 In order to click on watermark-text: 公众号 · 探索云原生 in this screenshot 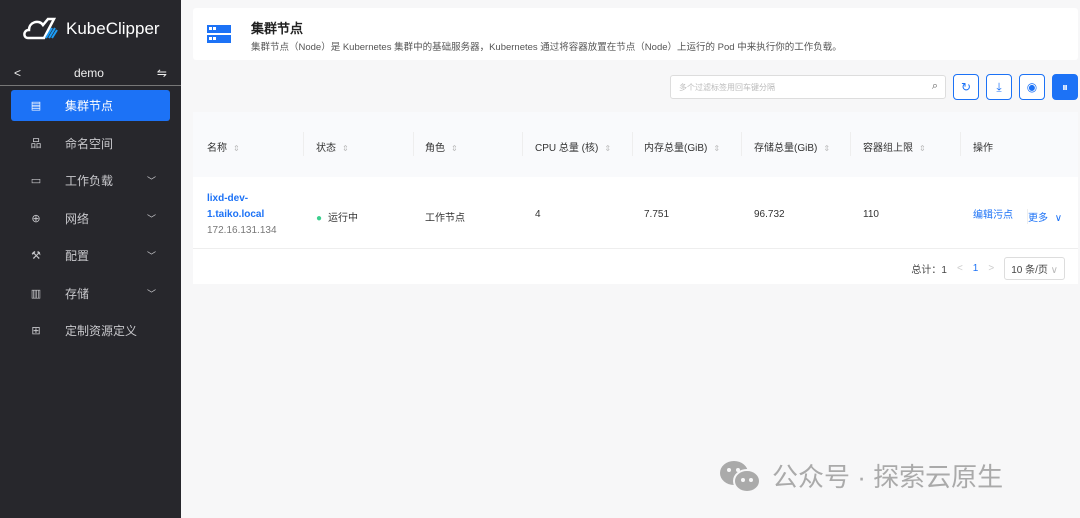, I will do `click(888, 477)`.